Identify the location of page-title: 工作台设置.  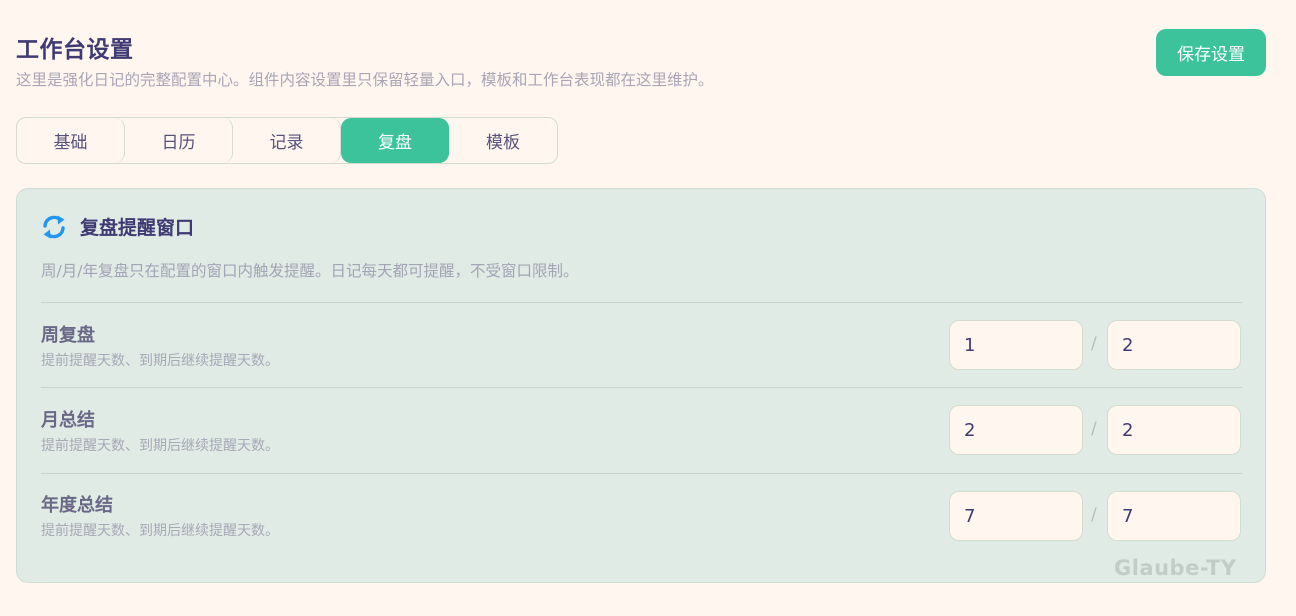
(75, 50).